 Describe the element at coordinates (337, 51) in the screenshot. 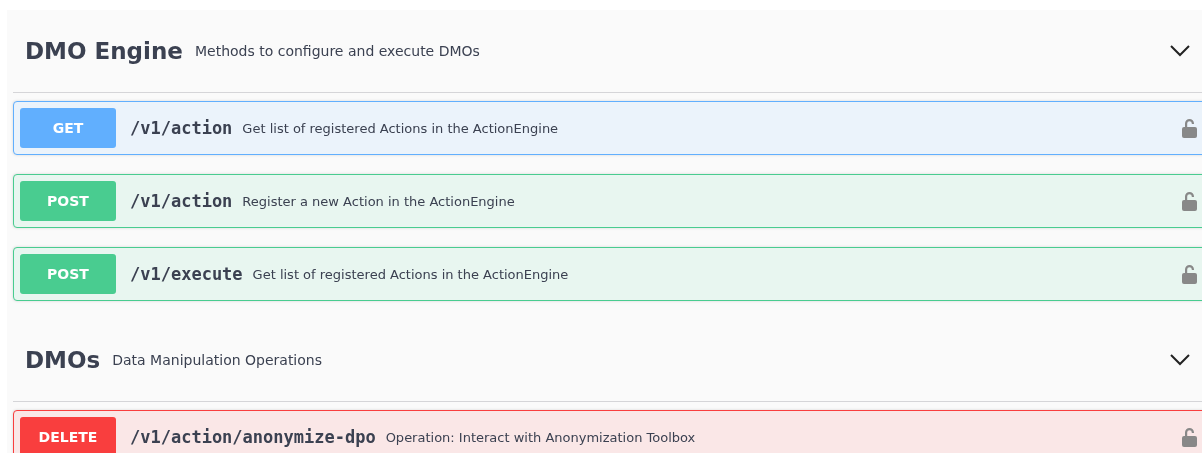

I see `section-description: Methods to configure and execute DMOs` at that location.